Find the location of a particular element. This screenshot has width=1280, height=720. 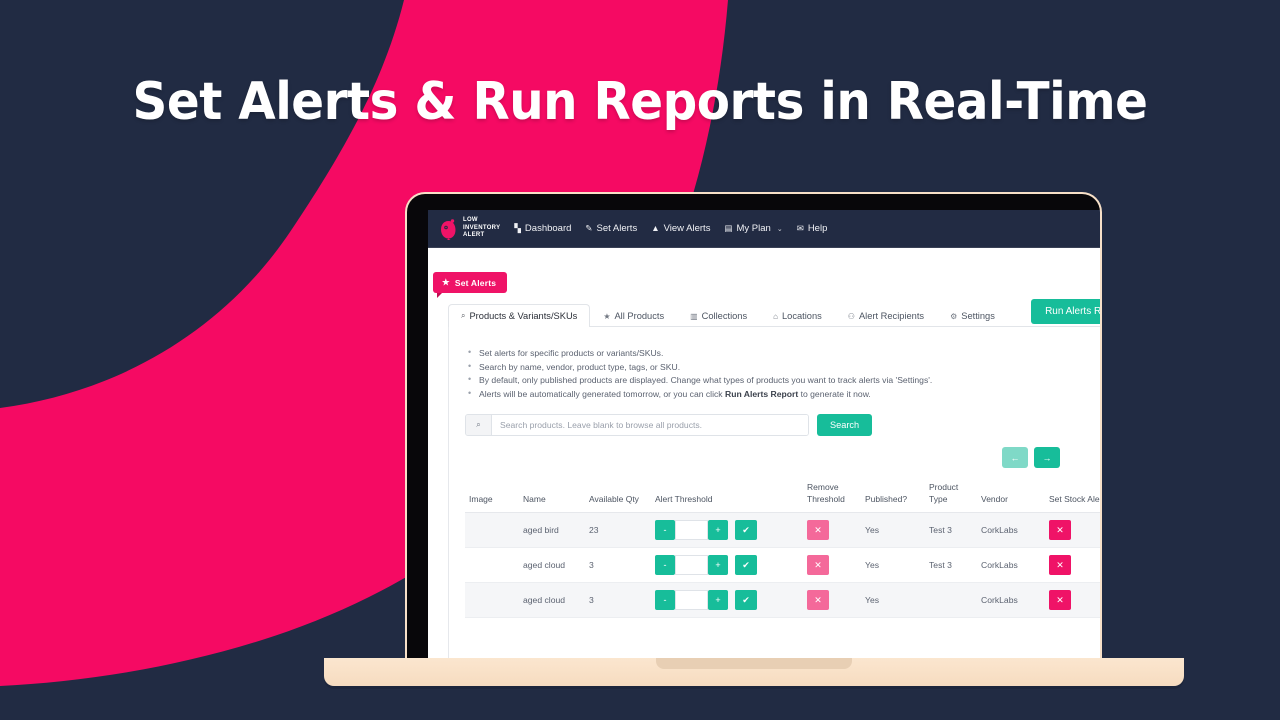

column-header-remove-threshold: Remove Threshold is located at coordinates (832, 495).